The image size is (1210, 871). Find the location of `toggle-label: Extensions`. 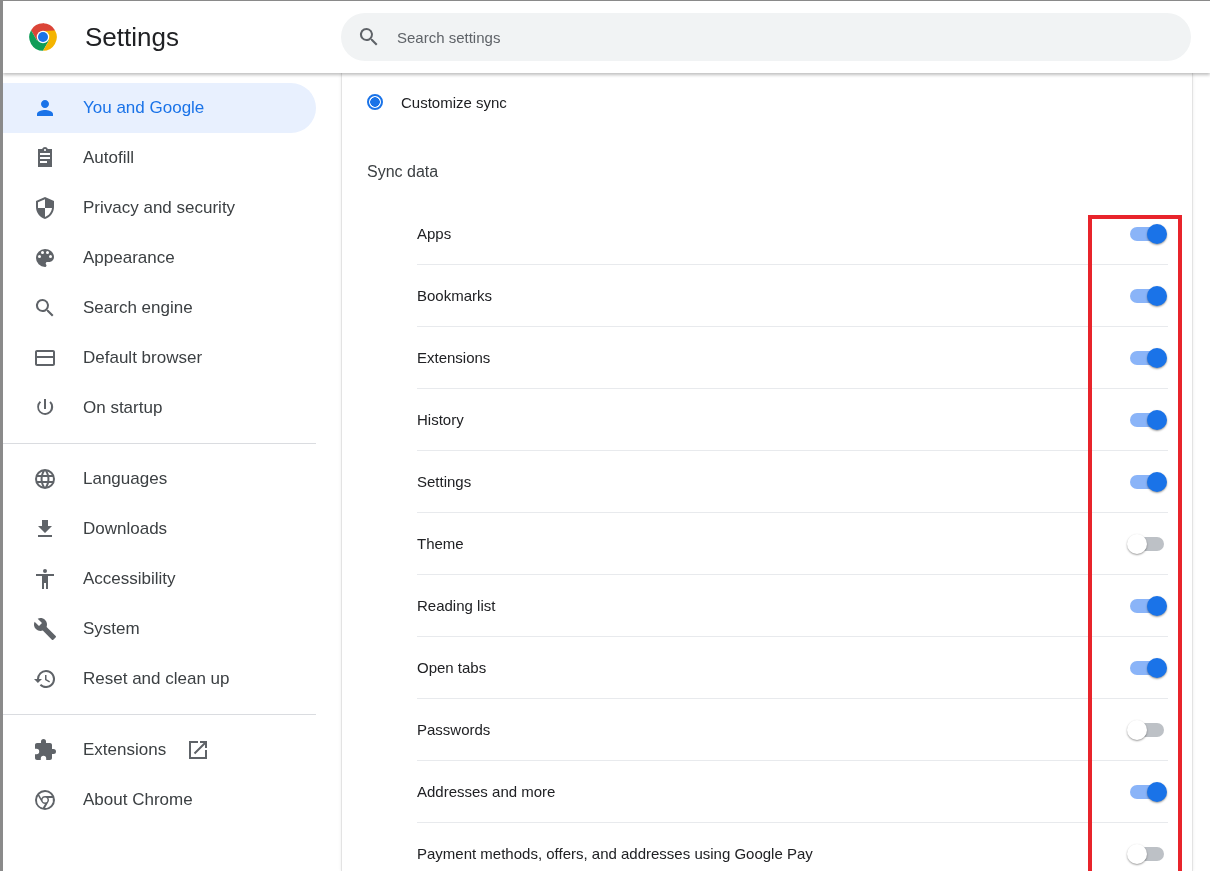

toggle-label: Extensions is located at coordinates (454, 357).